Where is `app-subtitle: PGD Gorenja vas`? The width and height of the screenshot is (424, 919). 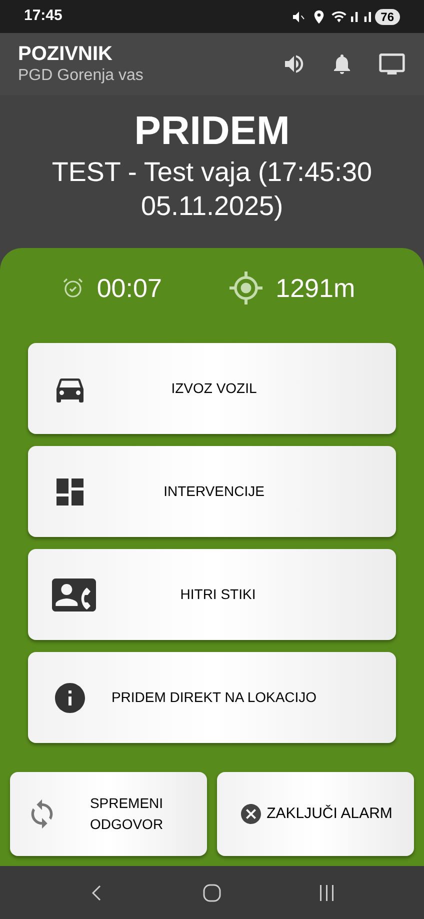
app-subtitle: PGD Gorenja vas is located at coordinates (81, 76).